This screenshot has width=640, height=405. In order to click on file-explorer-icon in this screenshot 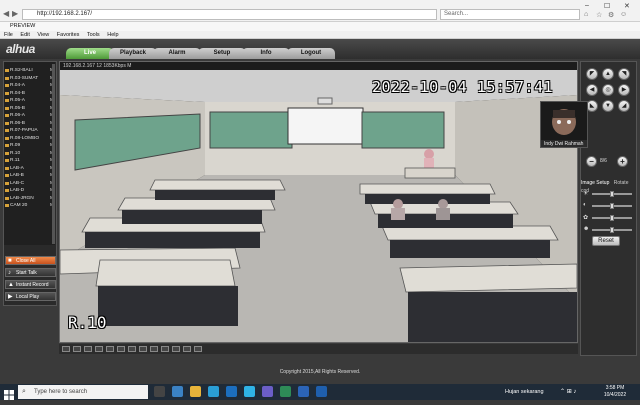, I will do `click(195, 391)`.